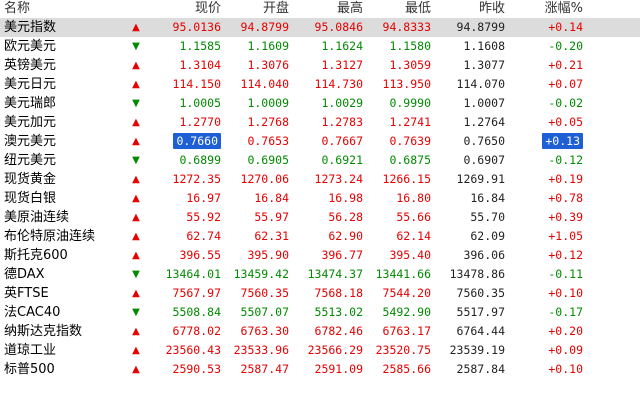 This screenshot has height=400, width=640. What do you see at coordinates (406, 27) in the screenshot?
I see `low-price: 94.8333` at bounding box center [406, 27].